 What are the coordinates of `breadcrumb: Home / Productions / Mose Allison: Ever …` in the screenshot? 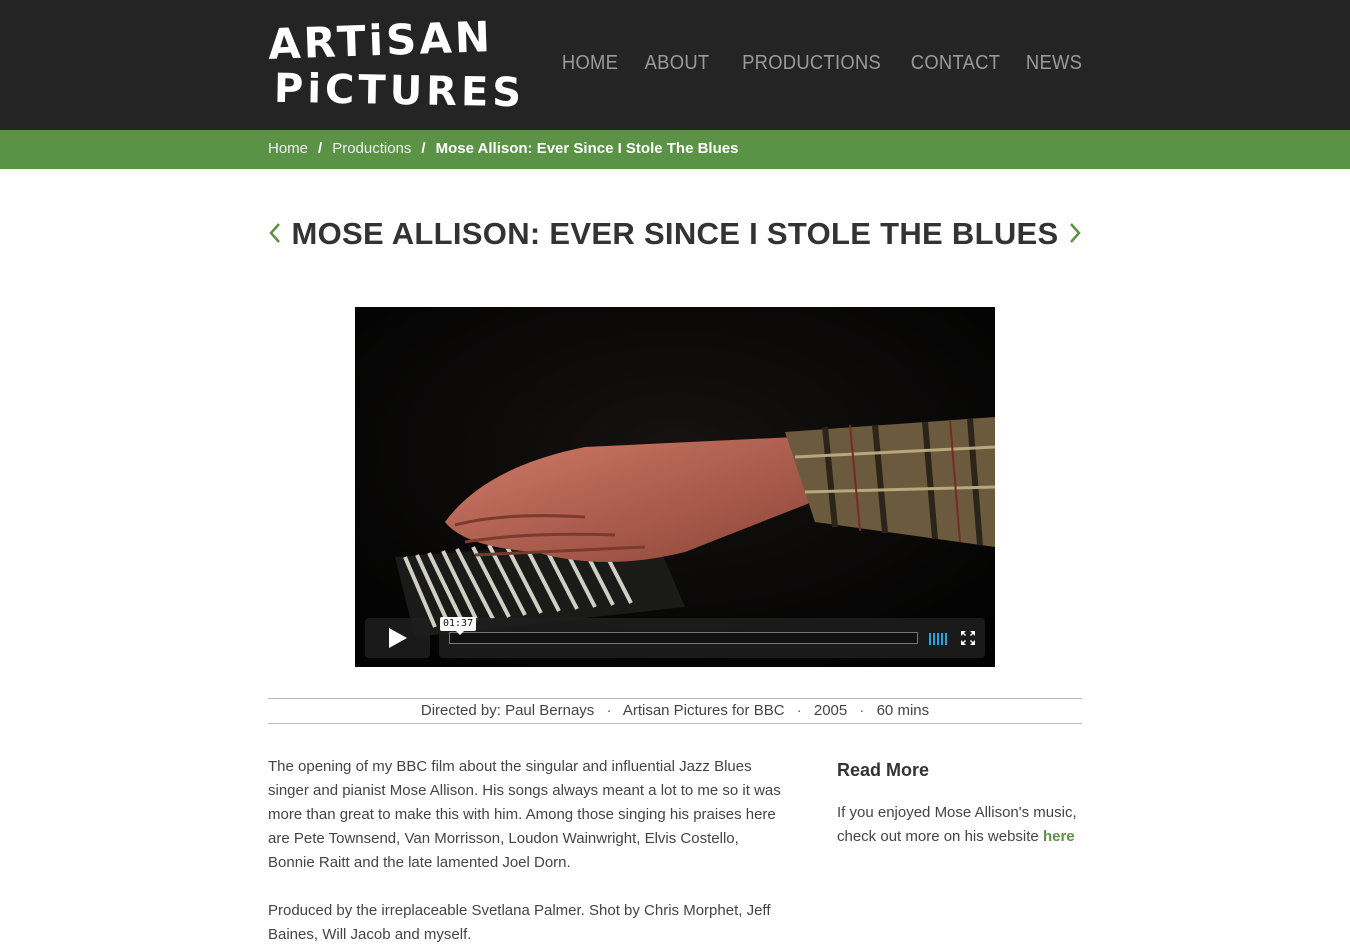 It's located at (503, 148).